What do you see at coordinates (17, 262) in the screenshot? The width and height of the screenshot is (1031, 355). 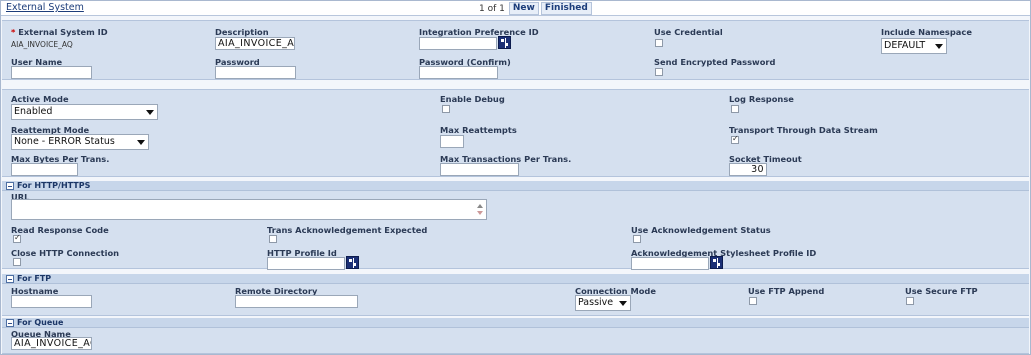 I see `close-http-checkbox` at bounding box center [17, 262].